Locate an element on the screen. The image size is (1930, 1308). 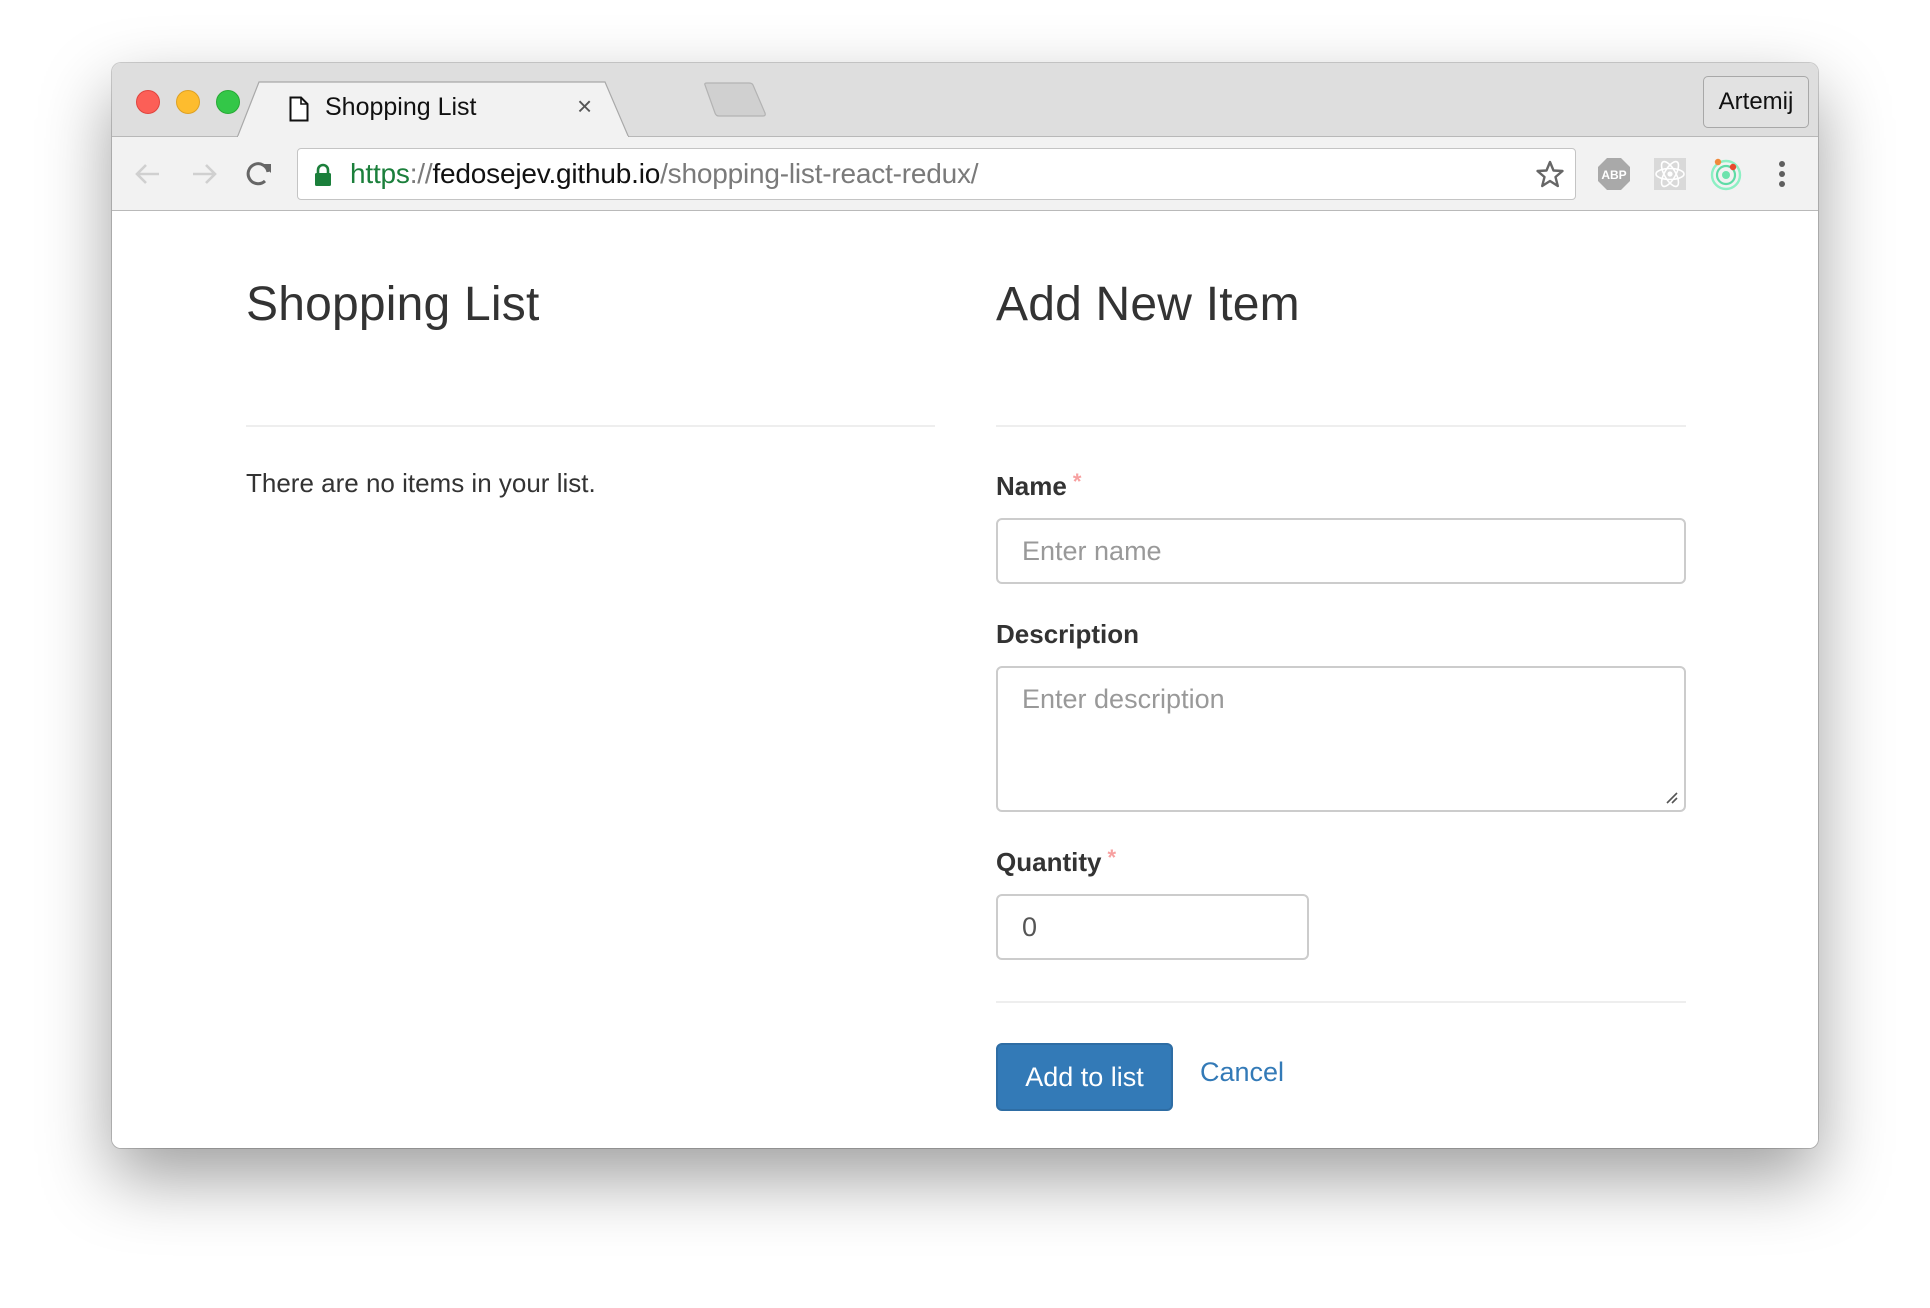
tab-title: Shopping List is located at coordinates (401, 107).